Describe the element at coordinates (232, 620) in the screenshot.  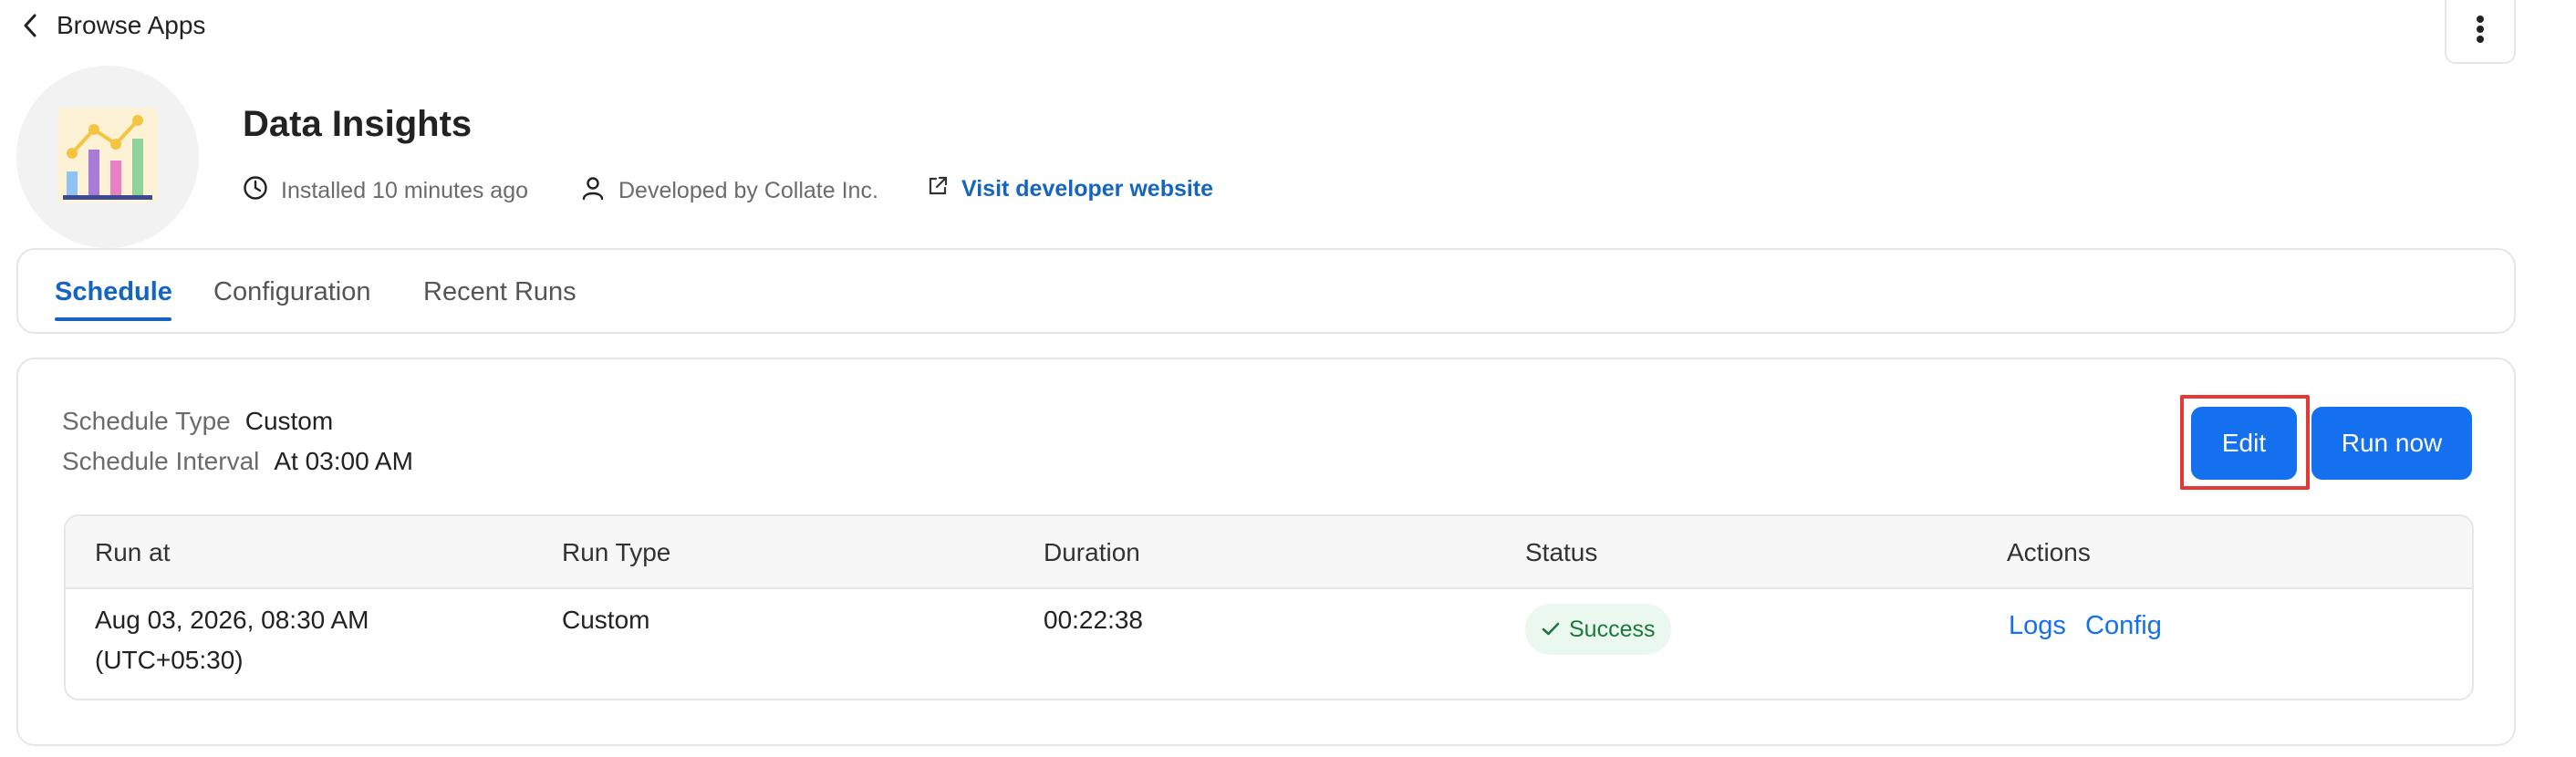
I see `run-at-datetime: Aug 03, 2026, 08:30 AM` at that location.